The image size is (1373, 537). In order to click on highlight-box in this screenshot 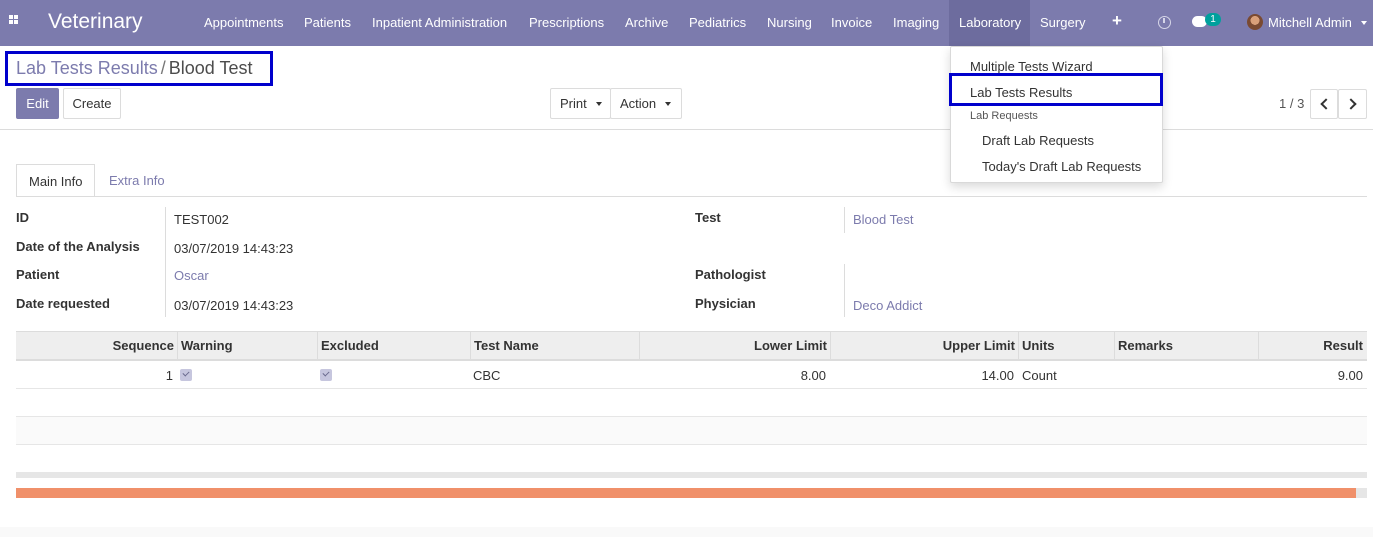, I will do `click(1056, 89)`.